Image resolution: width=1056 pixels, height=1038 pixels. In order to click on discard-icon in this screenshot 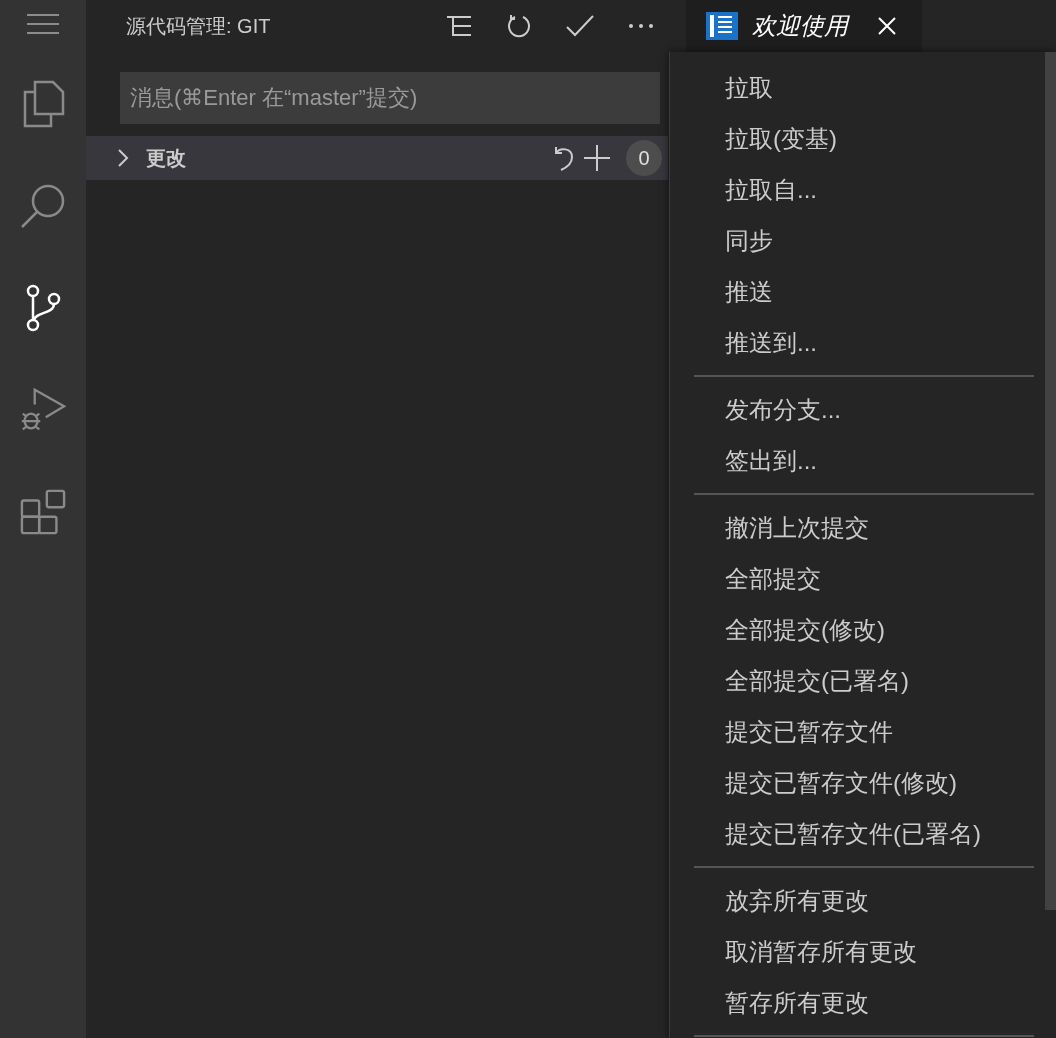, I will do `click(563, 158)`.